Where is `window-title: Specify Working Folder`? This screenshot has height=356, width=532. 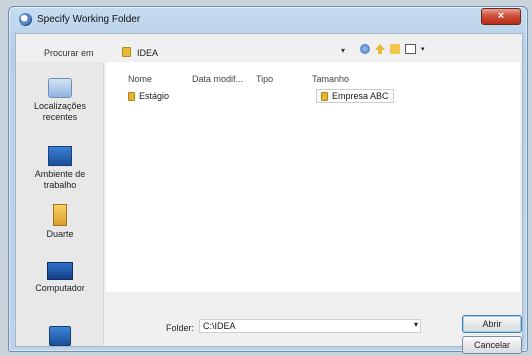
window-title: Specify Working Folder is located at coordinates (89, 19).